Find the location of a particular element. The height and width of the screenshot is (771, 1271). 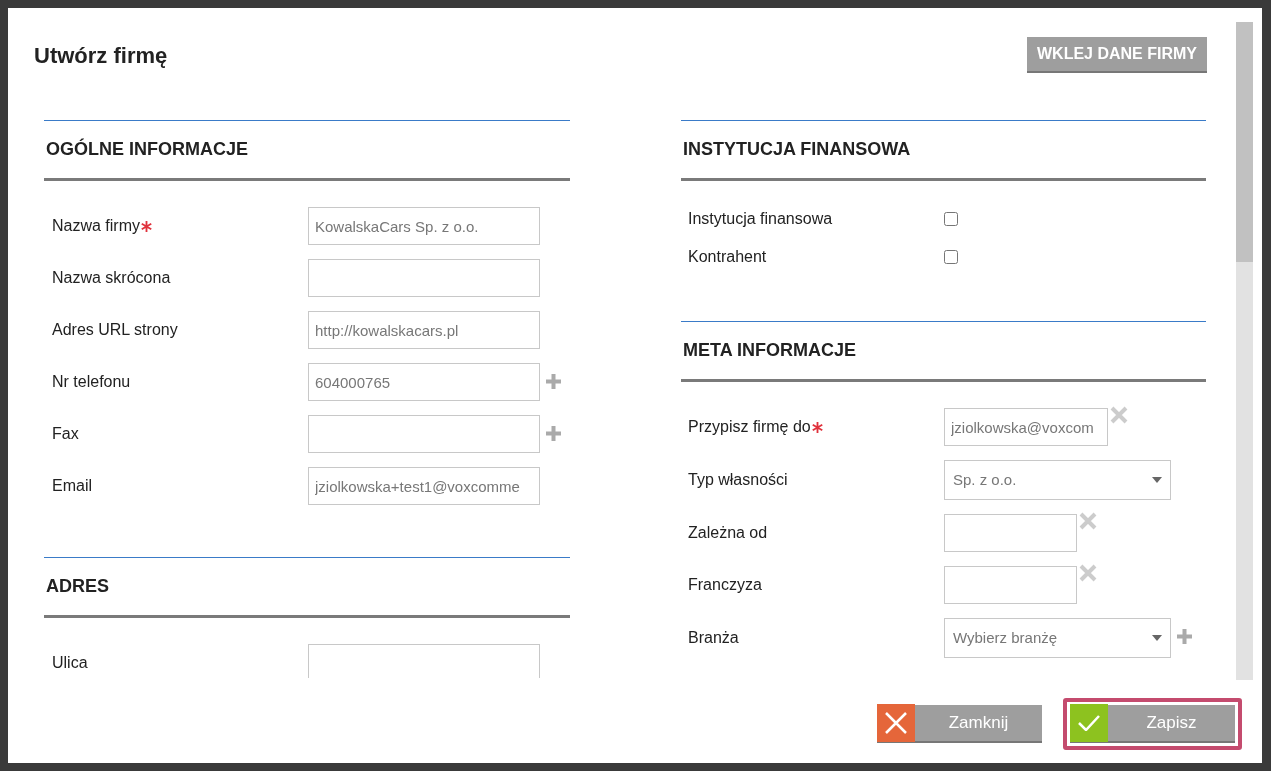

field-label: Branża is located at coordinates (713, 638).